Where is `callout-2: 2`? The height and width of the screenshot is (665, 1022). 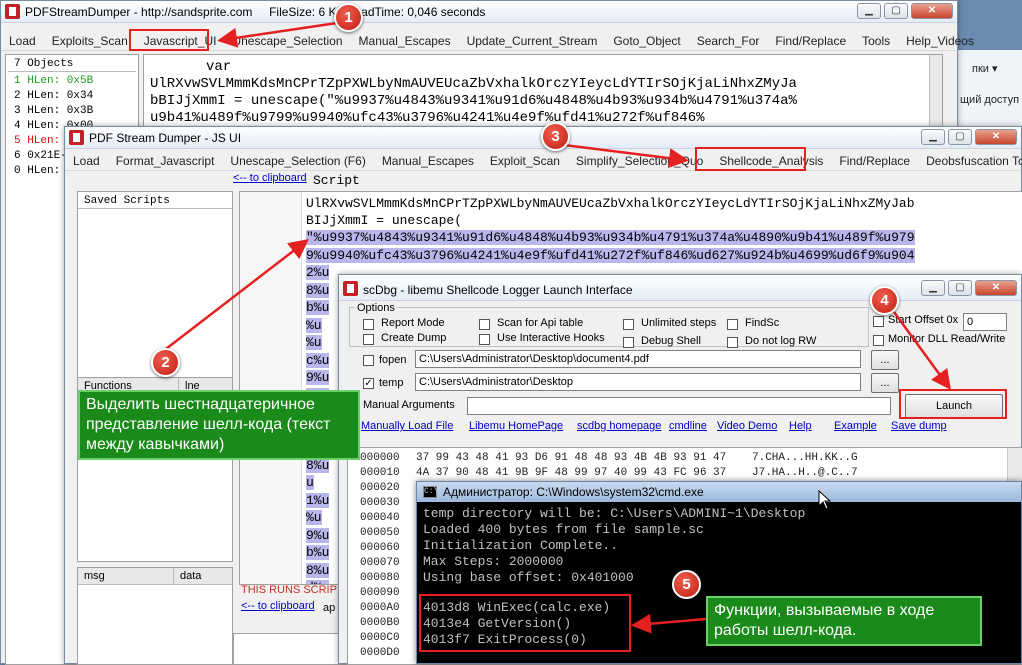 callout-2: 2 is located at coordinates (165, 362).